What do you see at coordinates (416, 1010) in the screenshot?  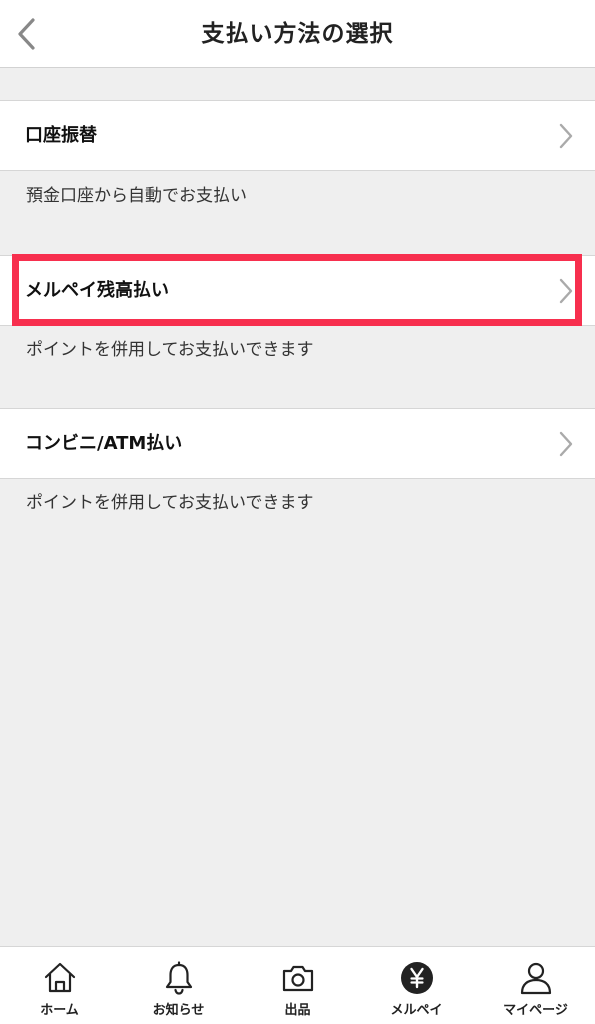 I see `tab-label: メルペイ` at bounding box center [416, 1010].